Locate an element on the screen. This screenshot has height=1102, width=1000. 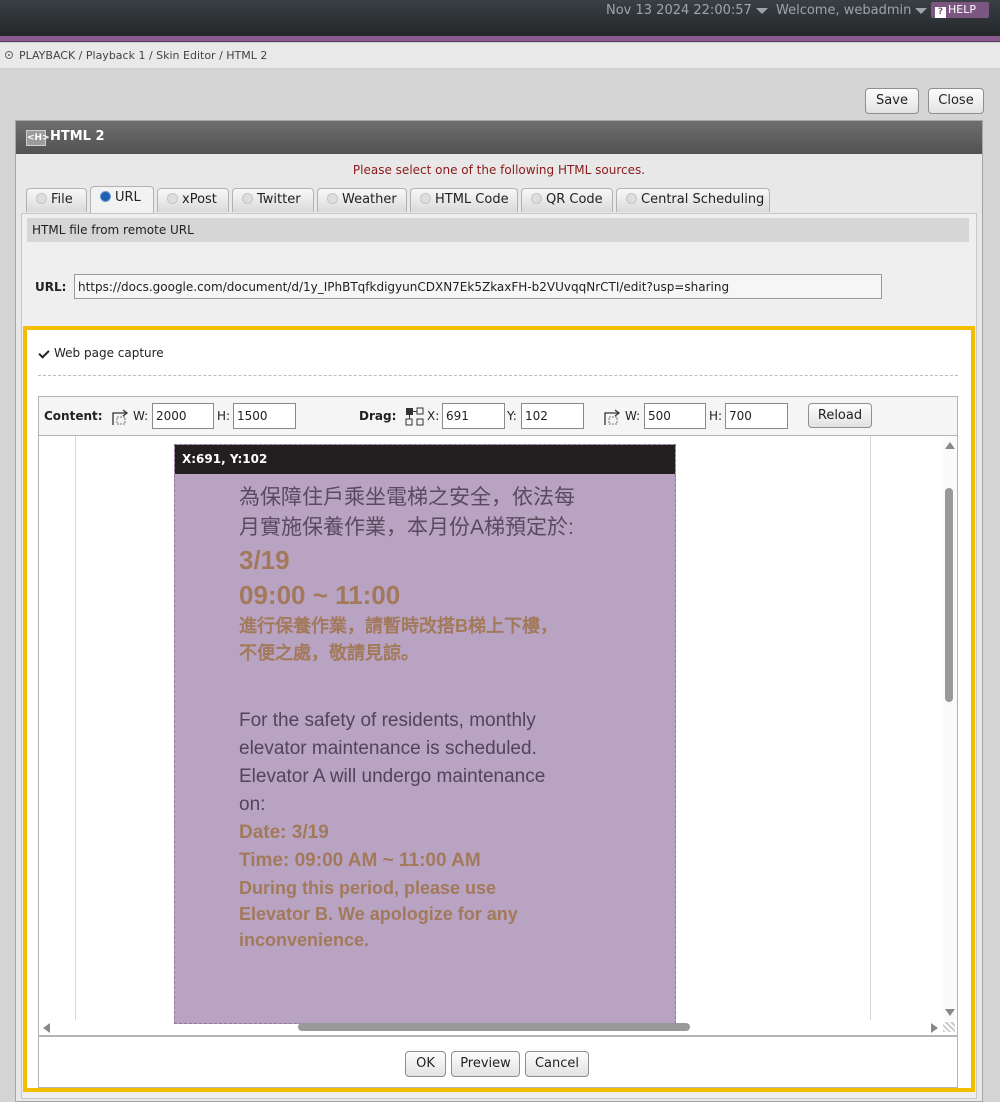
datetime-menu: Nov 13 2024 22:00:57 is located at coordinates (687, 10).